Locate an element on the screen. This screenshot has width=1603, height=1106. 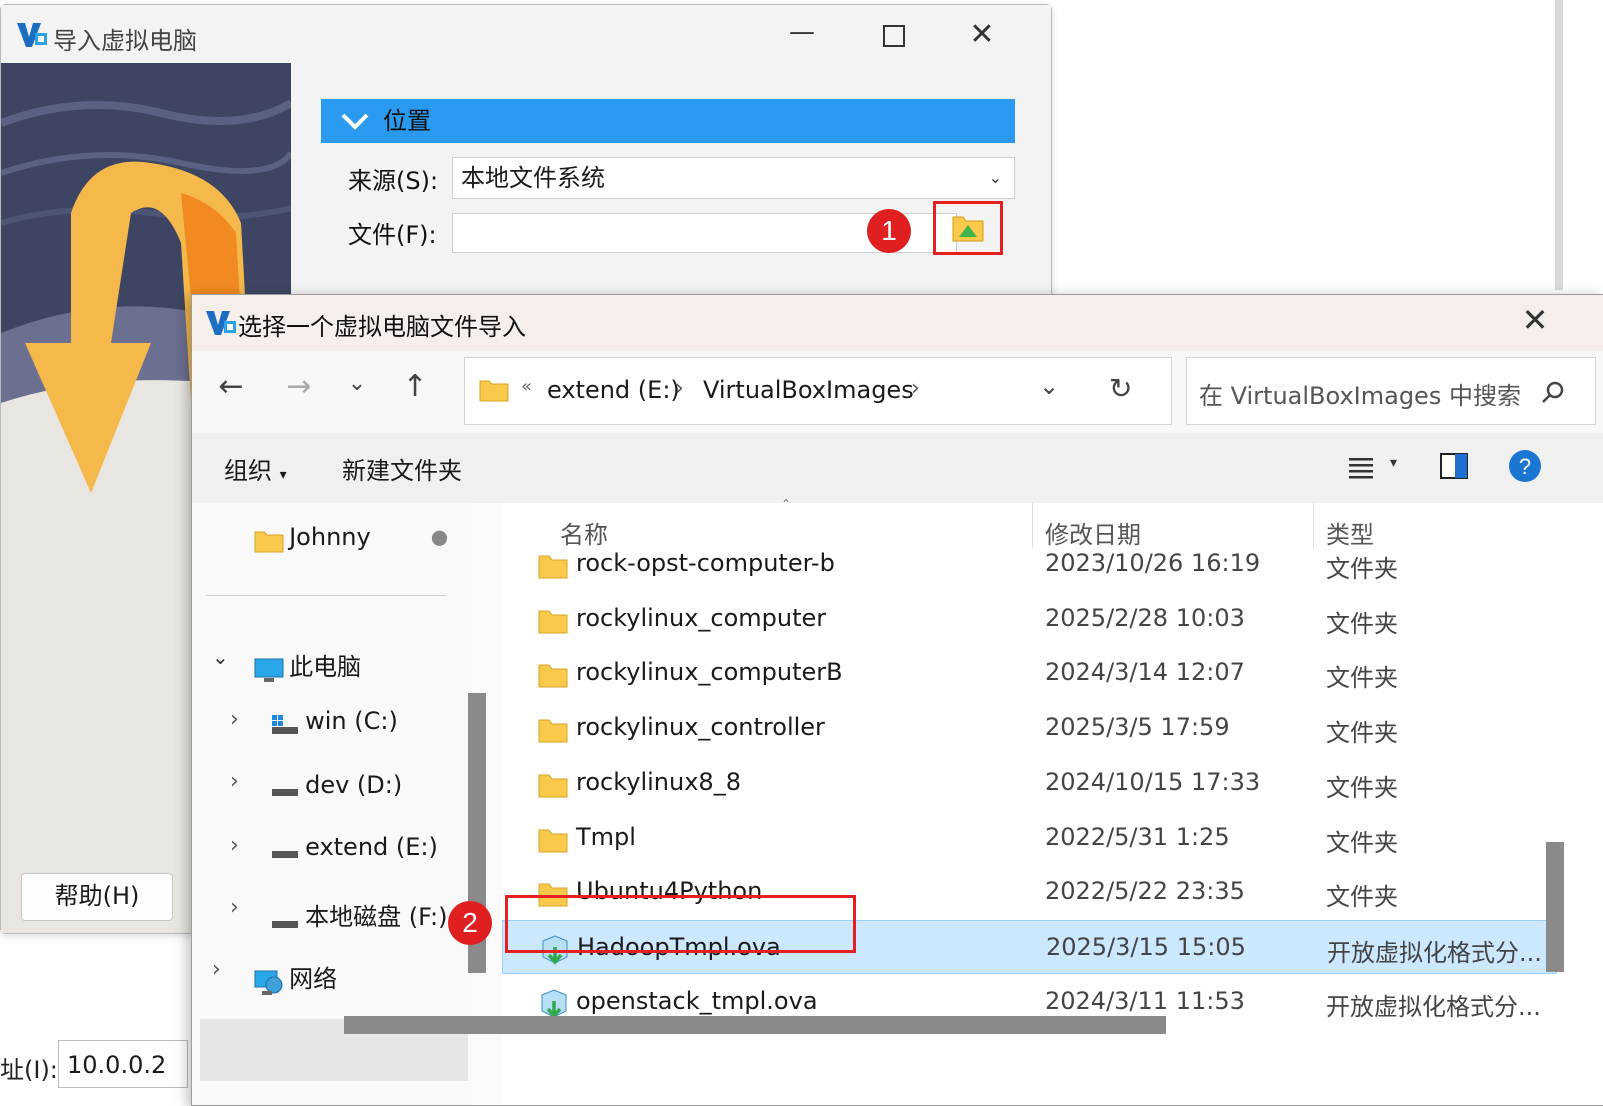
file-label: 文件(F): is located at coordinates (392, 235).